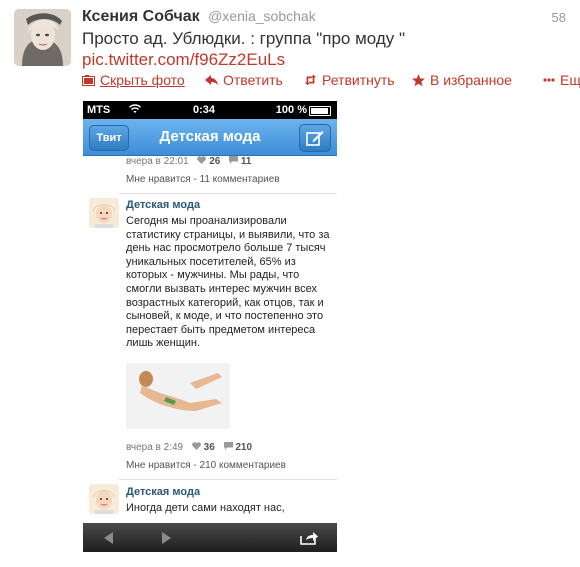  Describe the element at coordinates (99, 110) in the screenshot. I see `carrier-label: MTS` at that location.